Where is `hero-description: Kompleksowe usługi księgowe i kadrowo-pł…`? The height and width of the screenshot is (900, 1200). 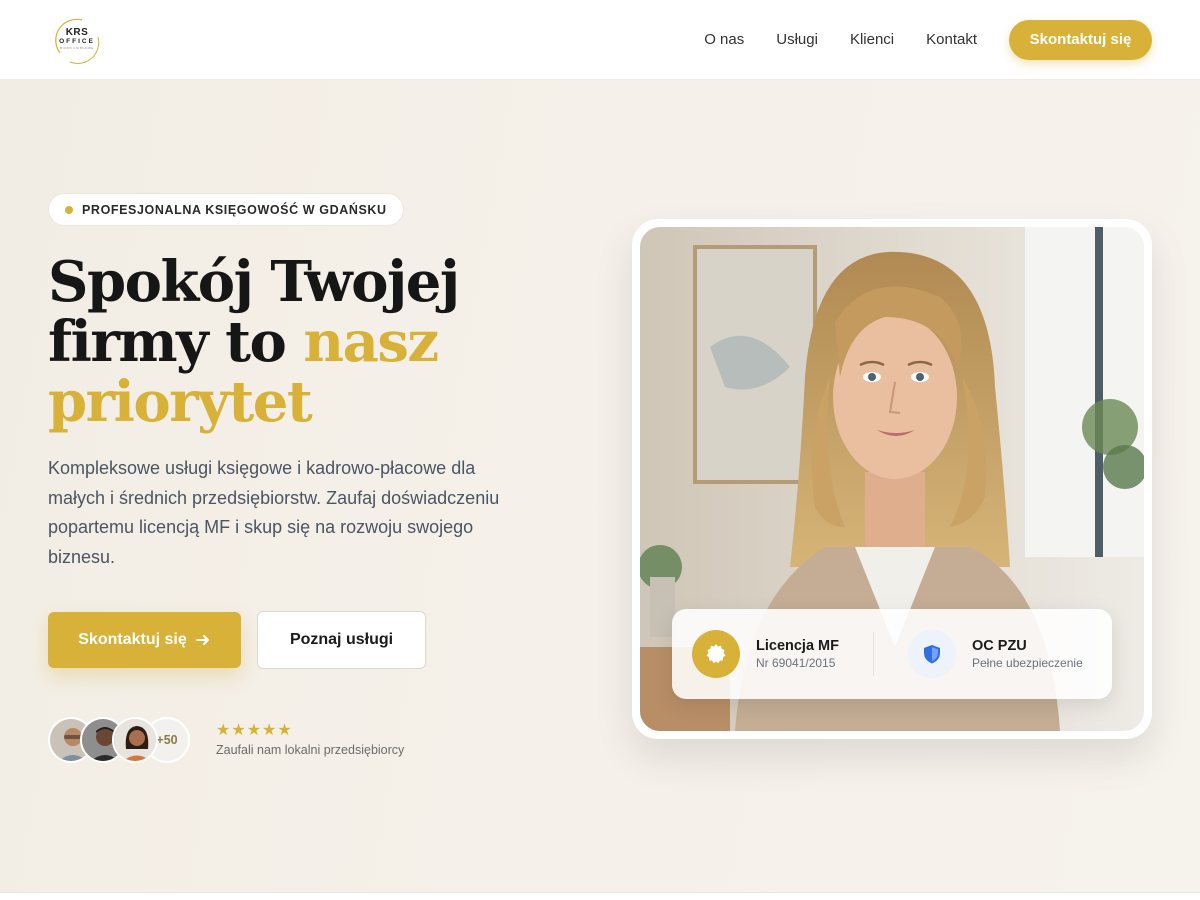
hero-description: Kompleksowe usługi księgowe i kadrowo-pł… is located at coordinates (274, 512).